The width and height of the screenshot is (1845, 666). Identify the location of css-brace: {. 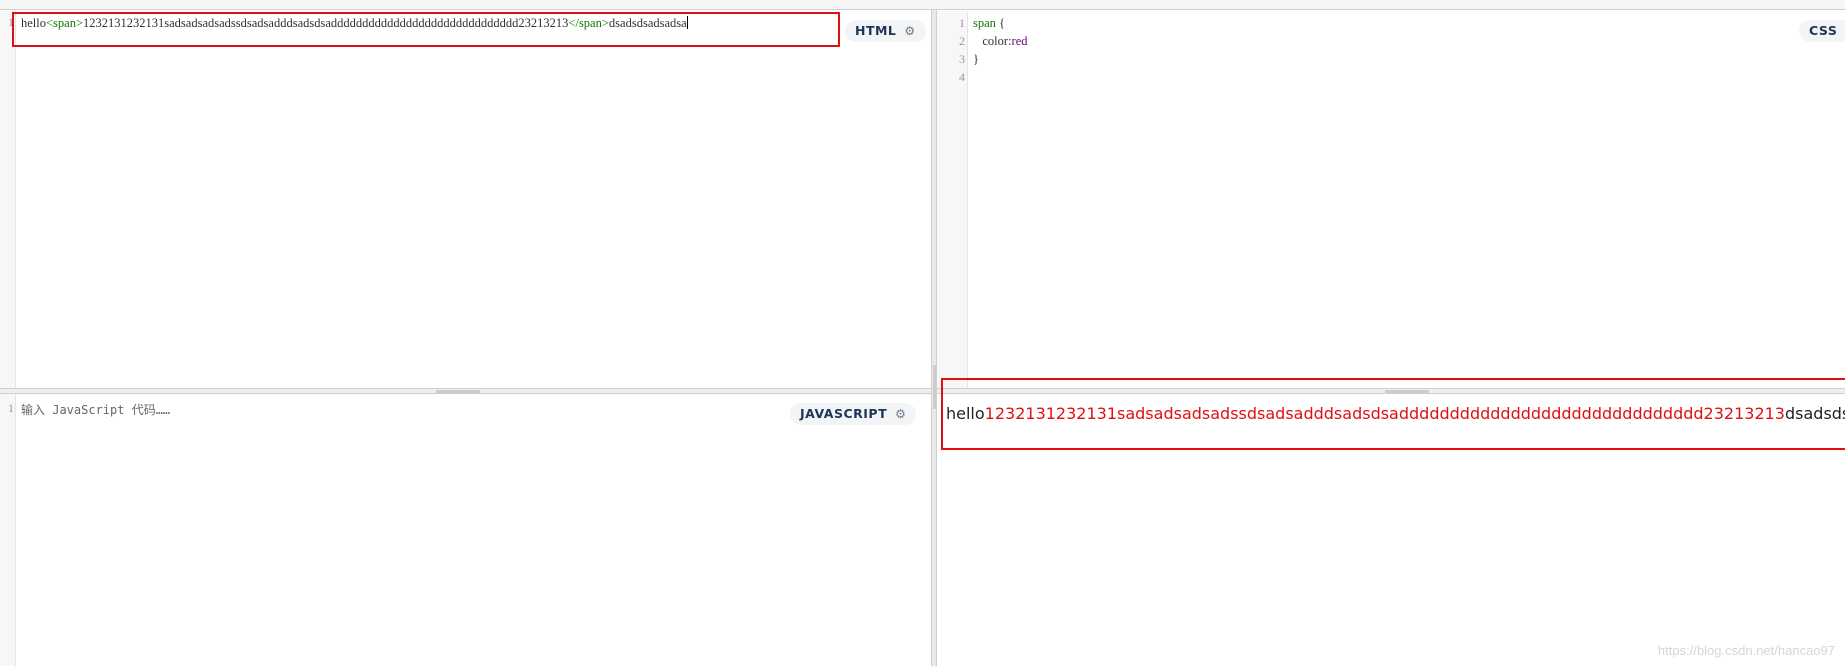
(1000, 23).